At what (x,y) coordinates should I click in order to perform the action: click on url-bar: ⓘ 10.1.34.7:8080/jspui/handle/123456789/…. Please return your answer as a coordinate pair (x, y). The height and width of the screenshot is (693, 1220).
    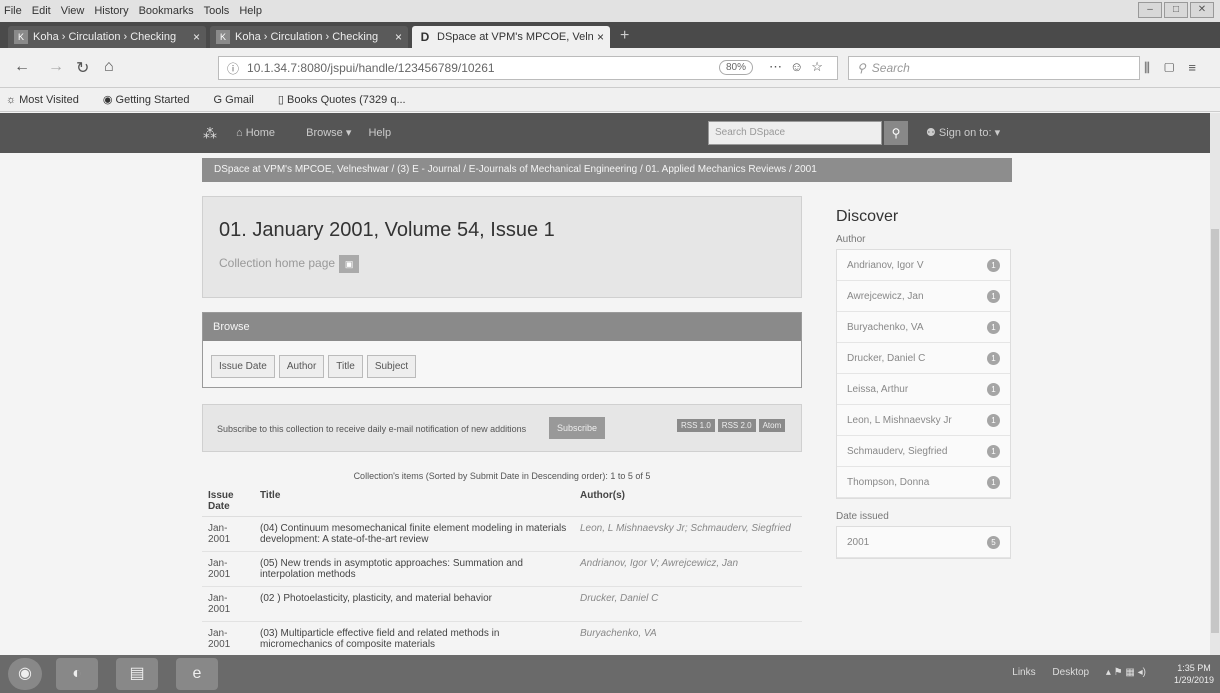
    Looking at the image, I should click on (528, 68).